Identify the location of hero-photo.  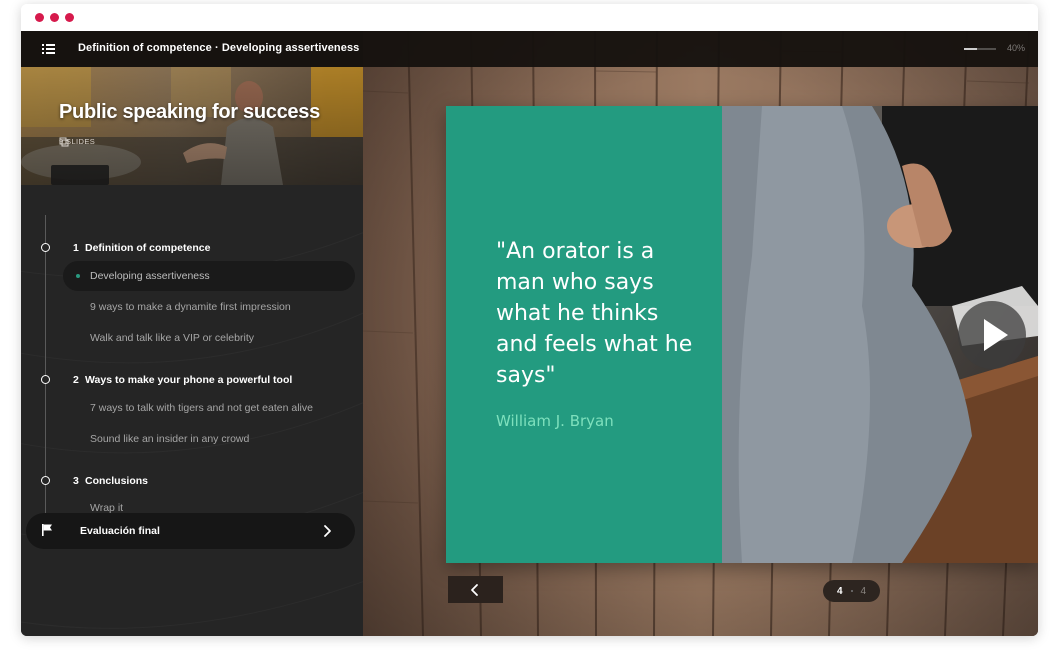
(192, 126).